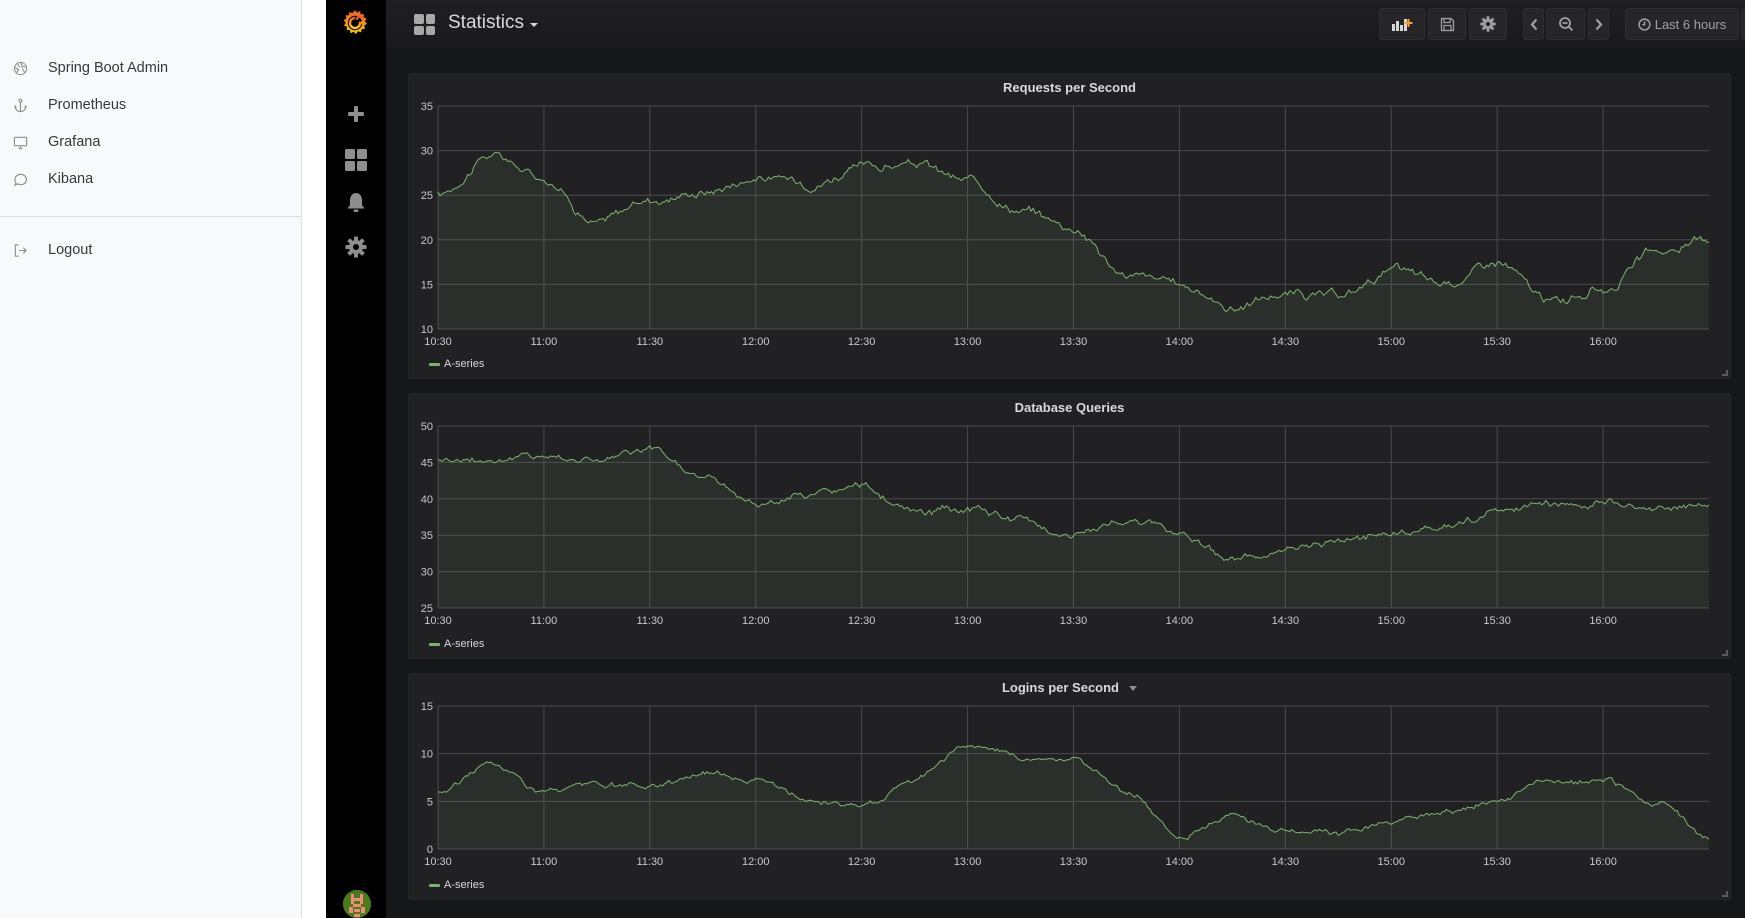 This screenshot has height=918, width=1745. I want to click on sidebar-item-prometheus: Prometheus, so click(69, 105).